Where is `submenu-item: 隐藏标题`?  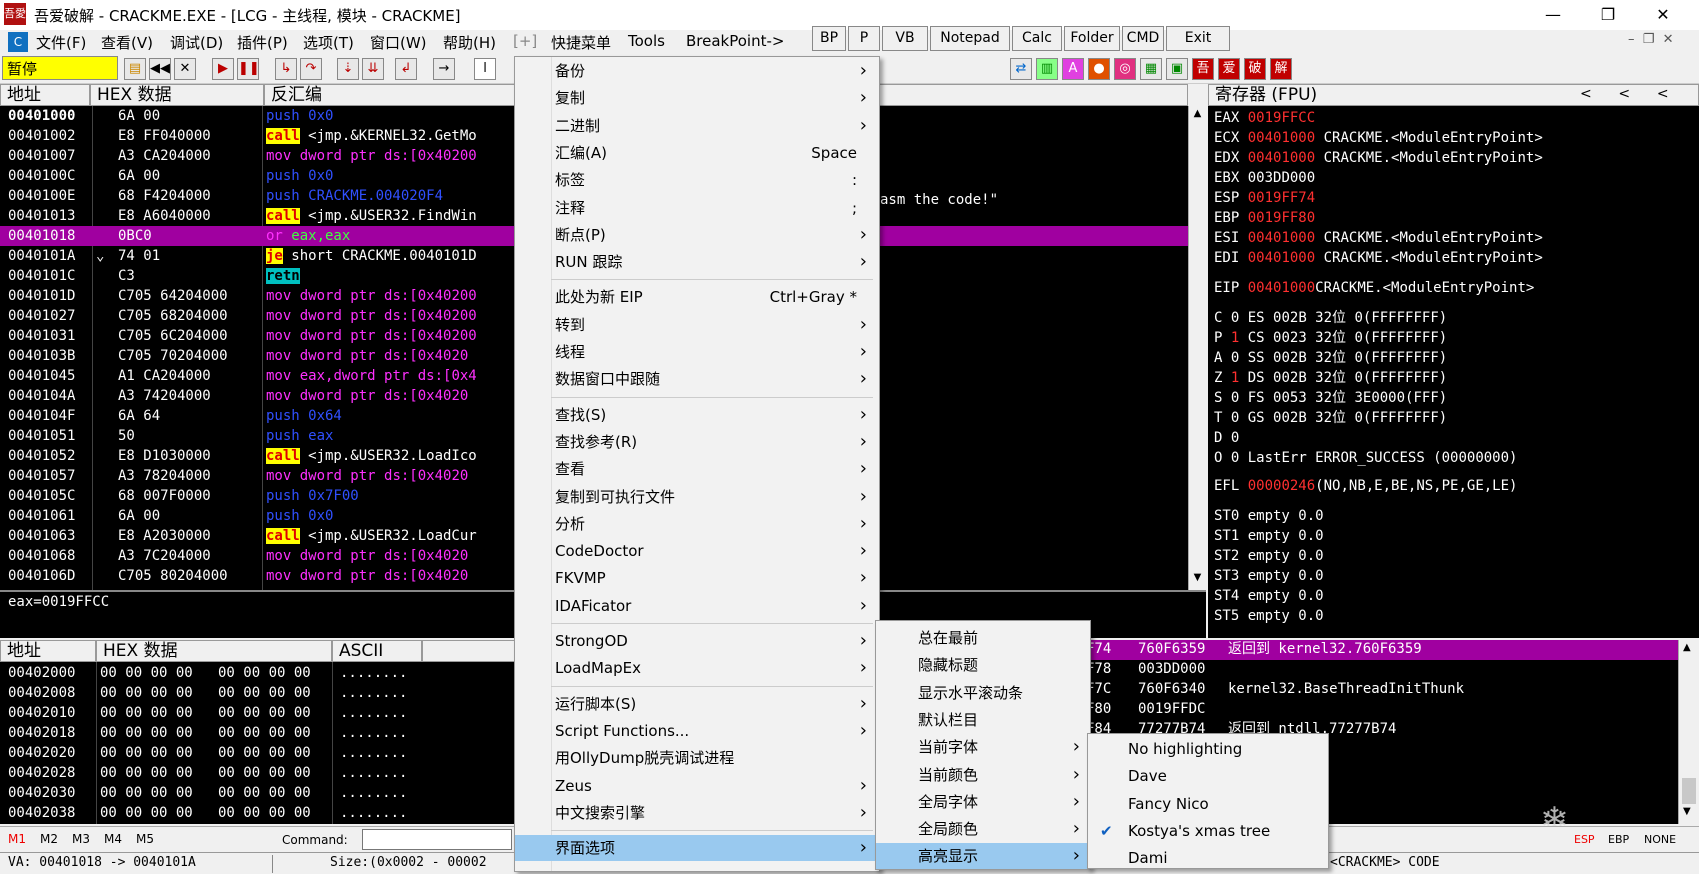
submenu-item: 隐藏标题 is located at coordinates (983, 665).